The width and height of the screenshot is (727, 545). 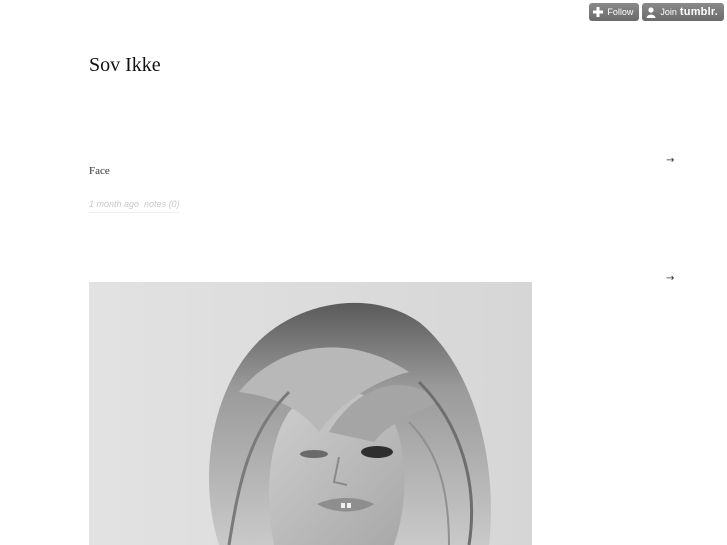 What do you see at coordinates (114, 204) in the screenshot?
I see `post-time-link: 1 month ago` at bounding box center [114, 204].